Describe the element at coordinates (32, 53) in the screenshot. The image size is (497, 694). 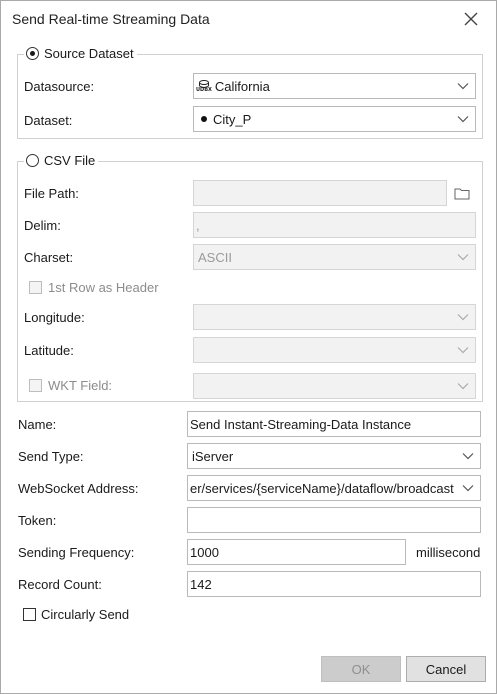
I see `source-dataset-radio-button` at that location.